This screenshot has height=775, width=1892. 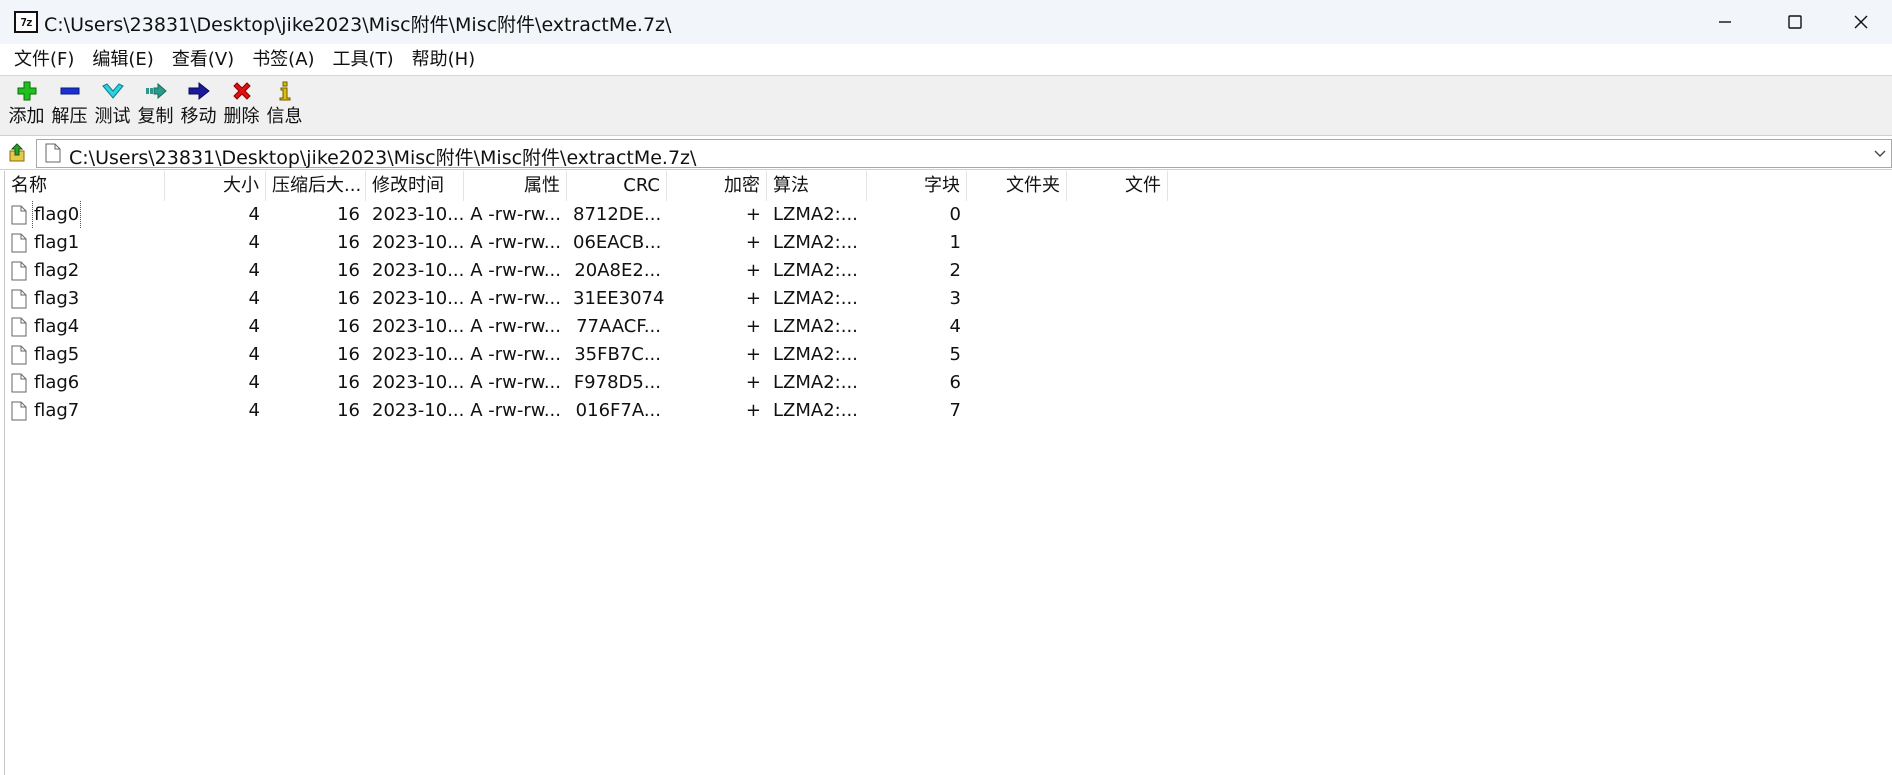 I want to click on info-icon, so click(x=284, y=91).